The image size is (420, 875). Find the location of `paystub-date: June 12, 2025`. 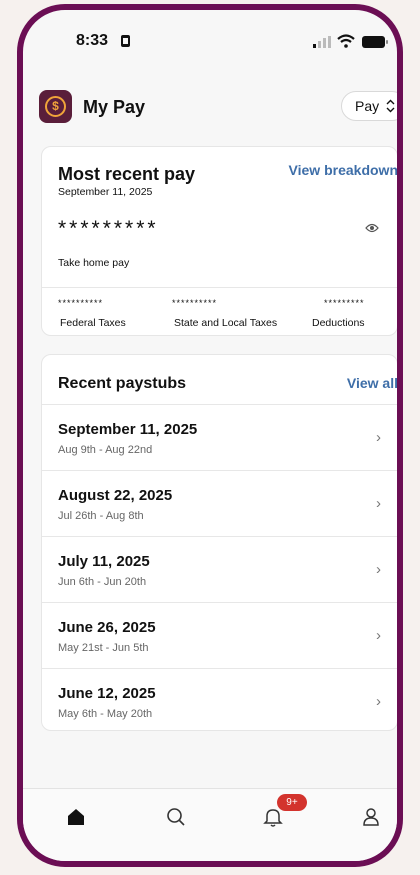

paystub-date: June 12, 2025 is located at coordinates (107, 693).